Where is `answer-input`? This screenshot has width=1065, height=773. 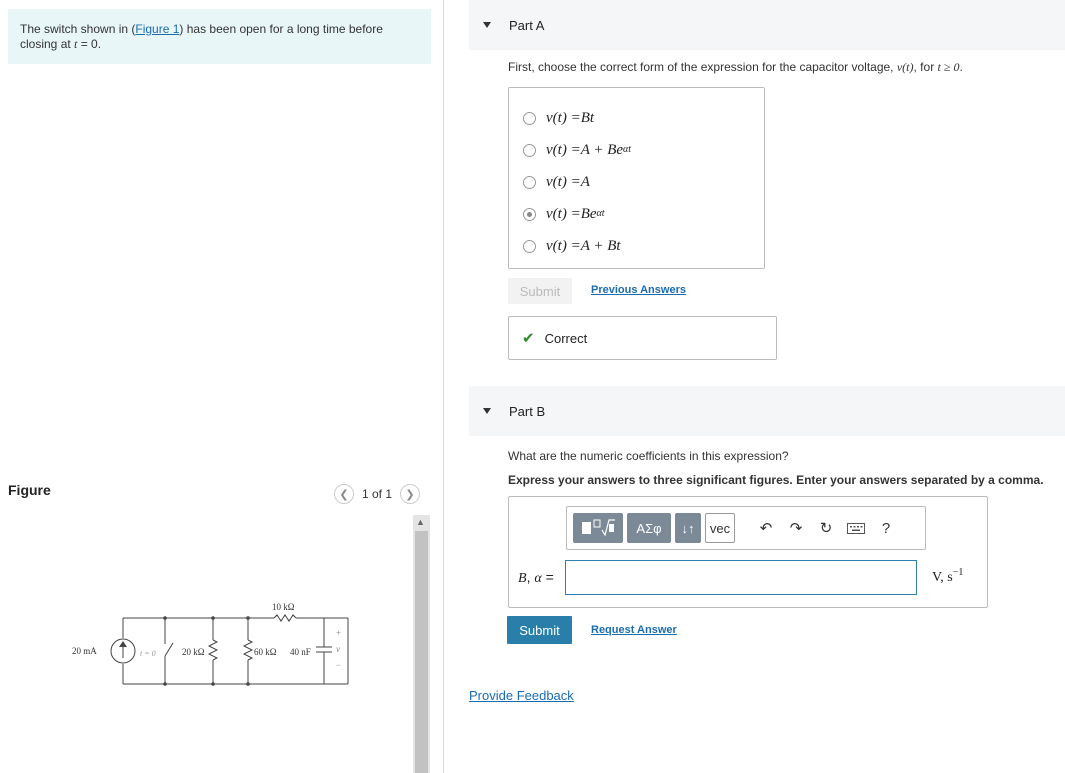 answer-input is located at coordinates (741, 577).